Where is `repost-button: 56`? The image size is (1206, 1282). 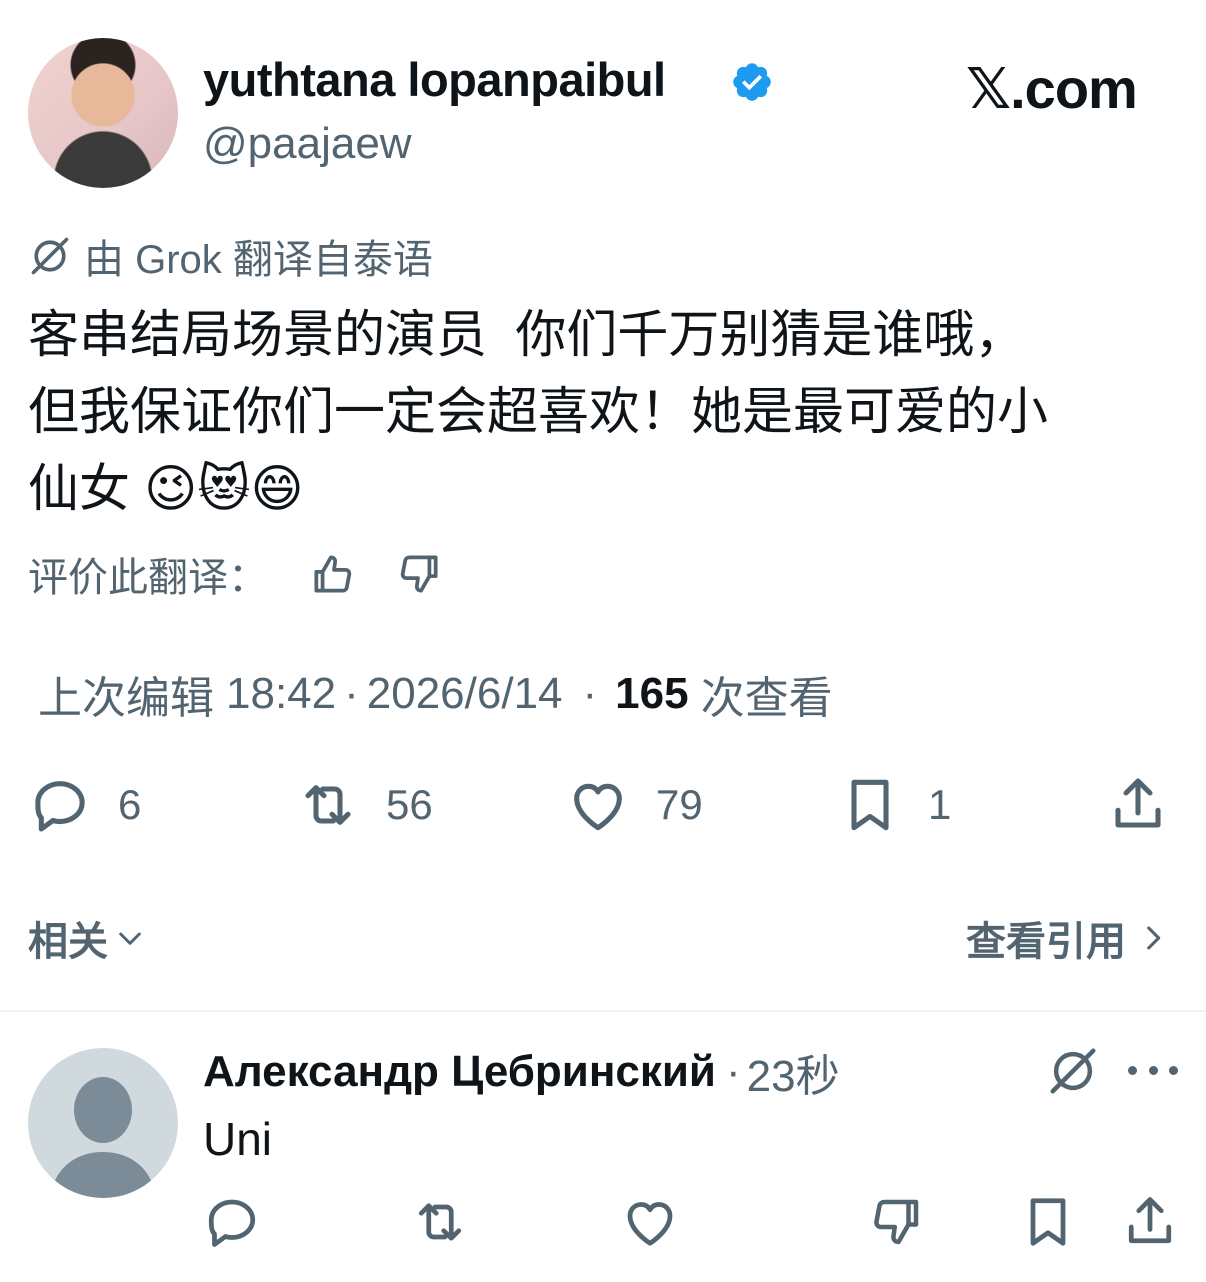 repost-button: 56 is located at coordinates (364, 805).